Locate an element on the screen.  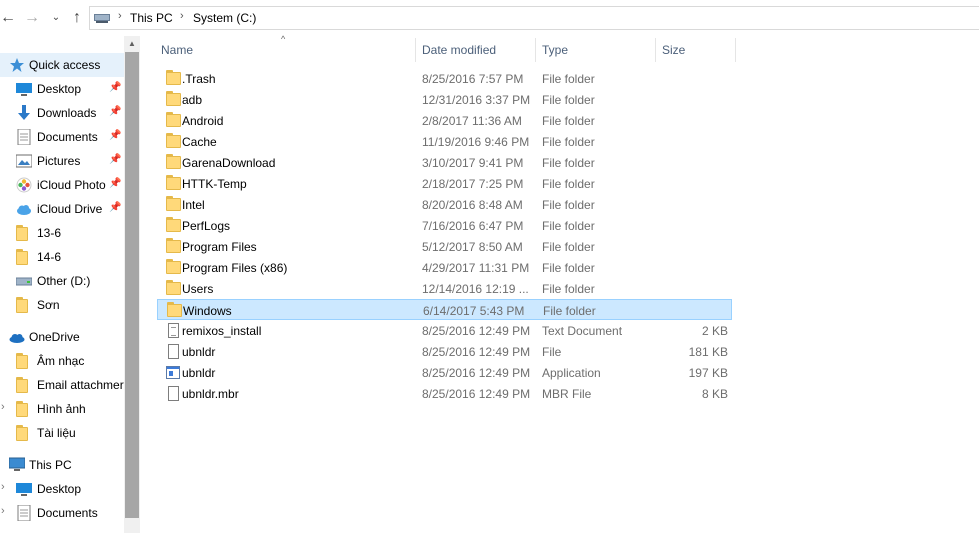
file-name: Program Files is located at coordinates (219, 247).